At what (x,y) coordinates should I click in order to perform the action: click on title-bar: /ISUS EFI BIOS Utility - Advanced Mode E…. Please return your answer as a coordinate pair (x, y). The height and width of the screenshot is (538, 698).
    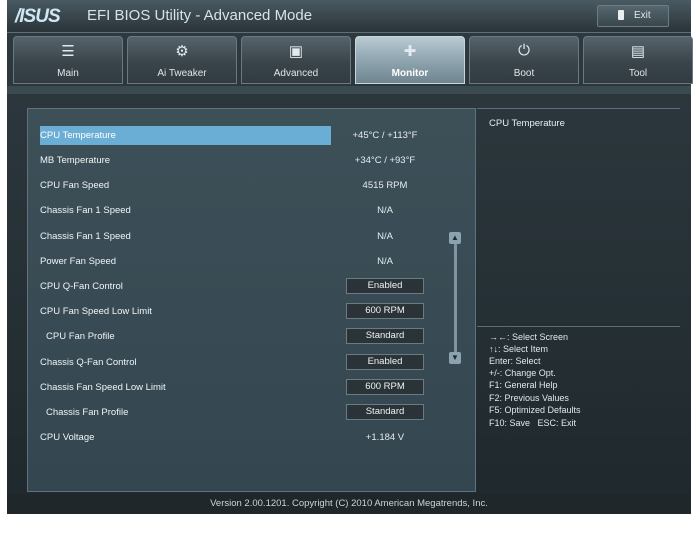
    Looking at the image, I should click on (349, 16).